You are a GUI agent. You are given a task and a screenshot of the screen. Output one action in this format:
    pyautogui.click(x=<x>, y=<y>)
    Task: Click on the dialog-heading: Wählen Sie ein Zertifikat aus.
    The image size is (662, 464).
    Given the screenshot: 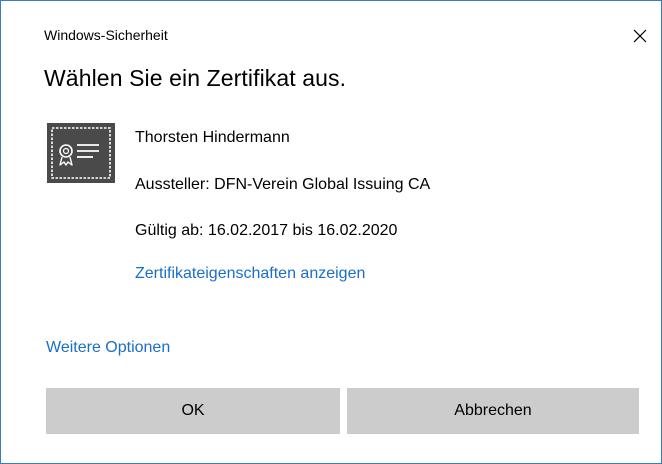 What is the action you would take?
    pyautogui.click(x=195, y=78)
    